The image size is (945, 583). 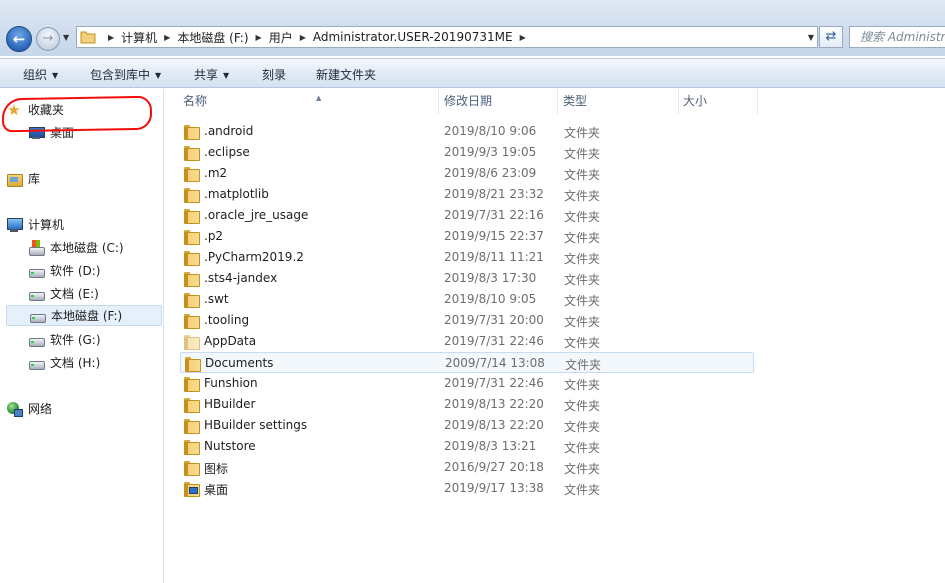 I want to click on breadcrumb-item: 用户, so click(x=281, y=37).